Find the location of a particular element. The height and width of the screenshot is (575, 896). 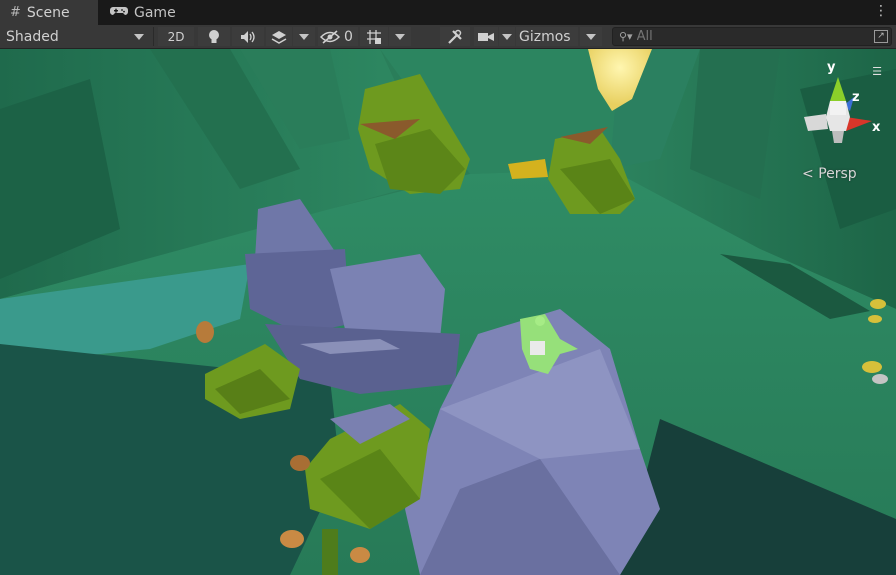

tab-game: Game is located at coordinates (145, 12).